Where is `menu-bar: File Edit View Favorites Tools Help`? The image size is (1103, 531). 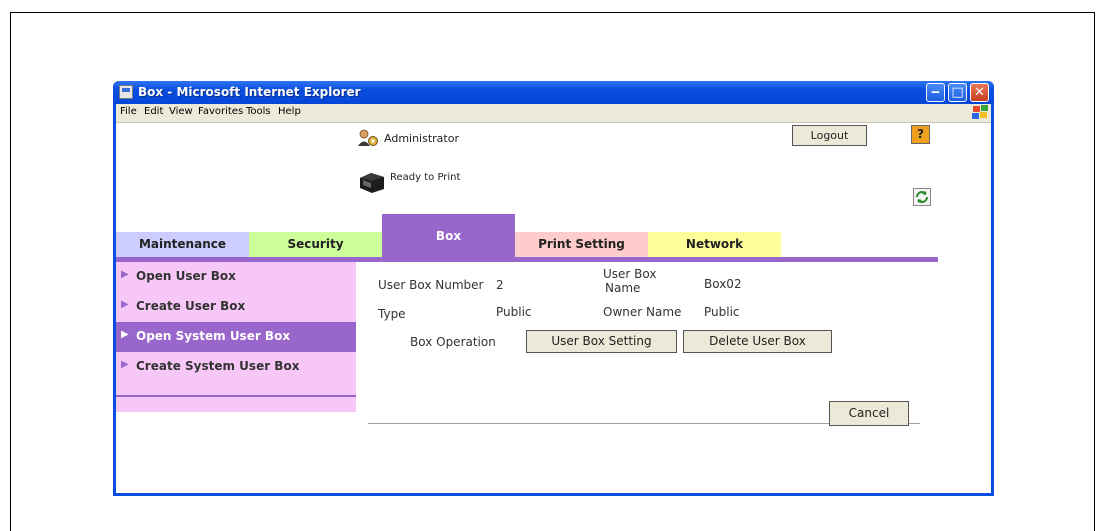 menu-bar: File Edit View Favorites Tools Help is located at coordinates (553, 113).